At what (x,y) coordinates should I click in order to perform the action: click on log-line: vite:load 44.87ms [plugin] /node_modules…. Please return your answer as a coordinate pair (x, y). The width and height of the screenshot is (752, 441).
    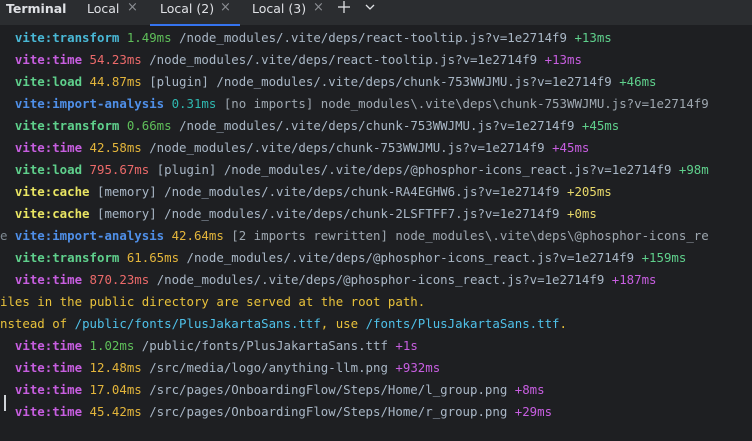
    Looking at the image, I should click on (335, 81).